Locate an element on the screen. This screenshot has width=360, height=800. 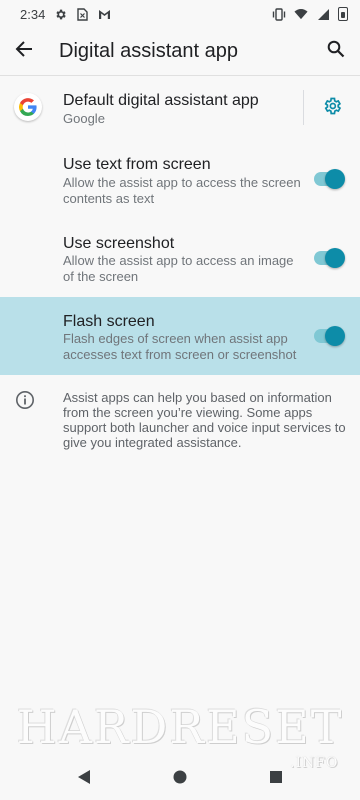
wifi-icon is located at coordinates (301, 14).